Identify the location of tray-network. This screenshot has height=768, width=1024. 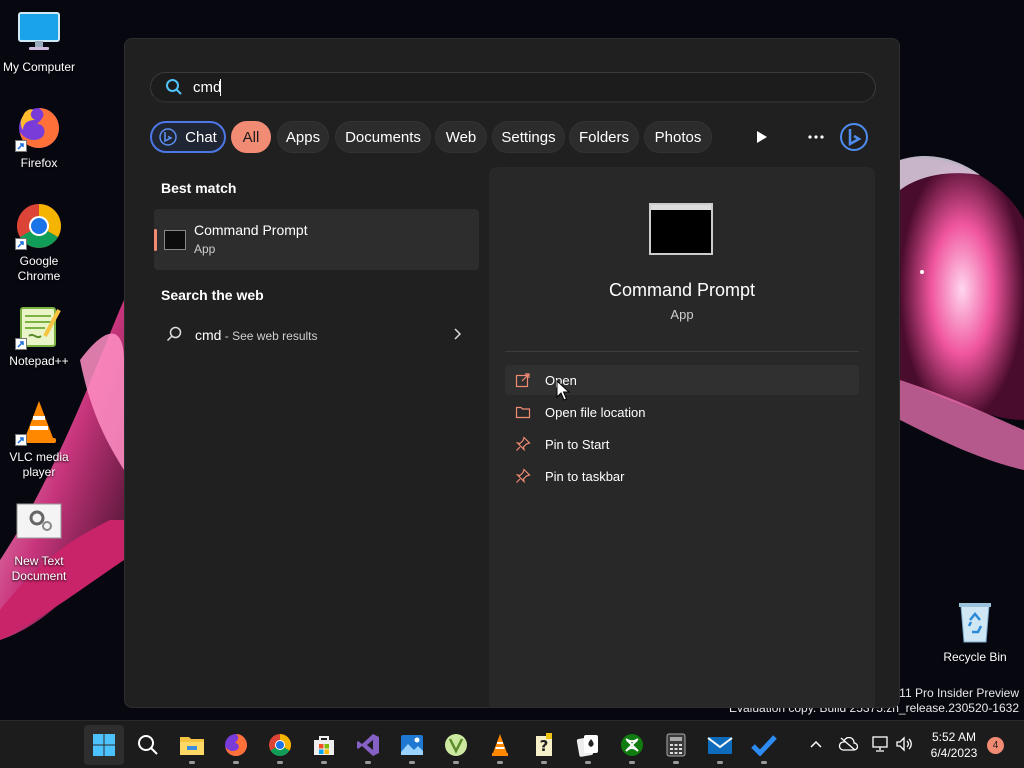
(880, 744).